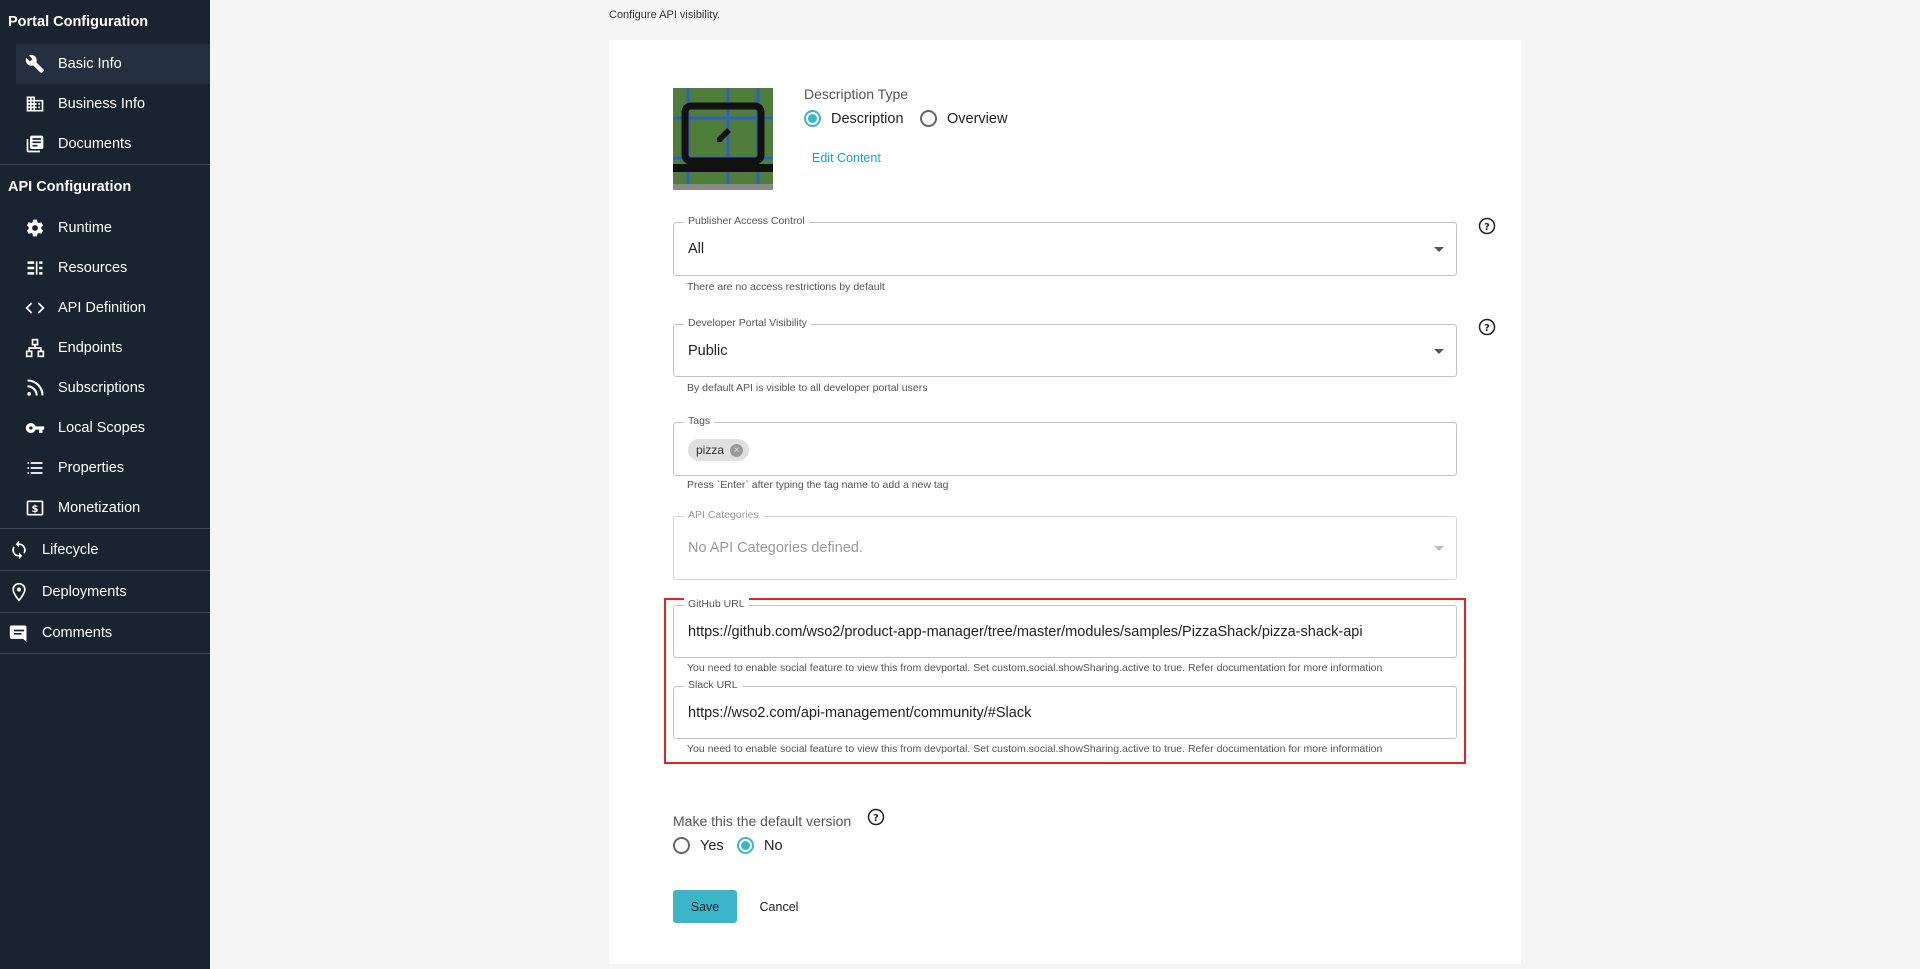 The image size is (1920, 969). I want to click on dev-portal-value: Public, so click(708, 351).